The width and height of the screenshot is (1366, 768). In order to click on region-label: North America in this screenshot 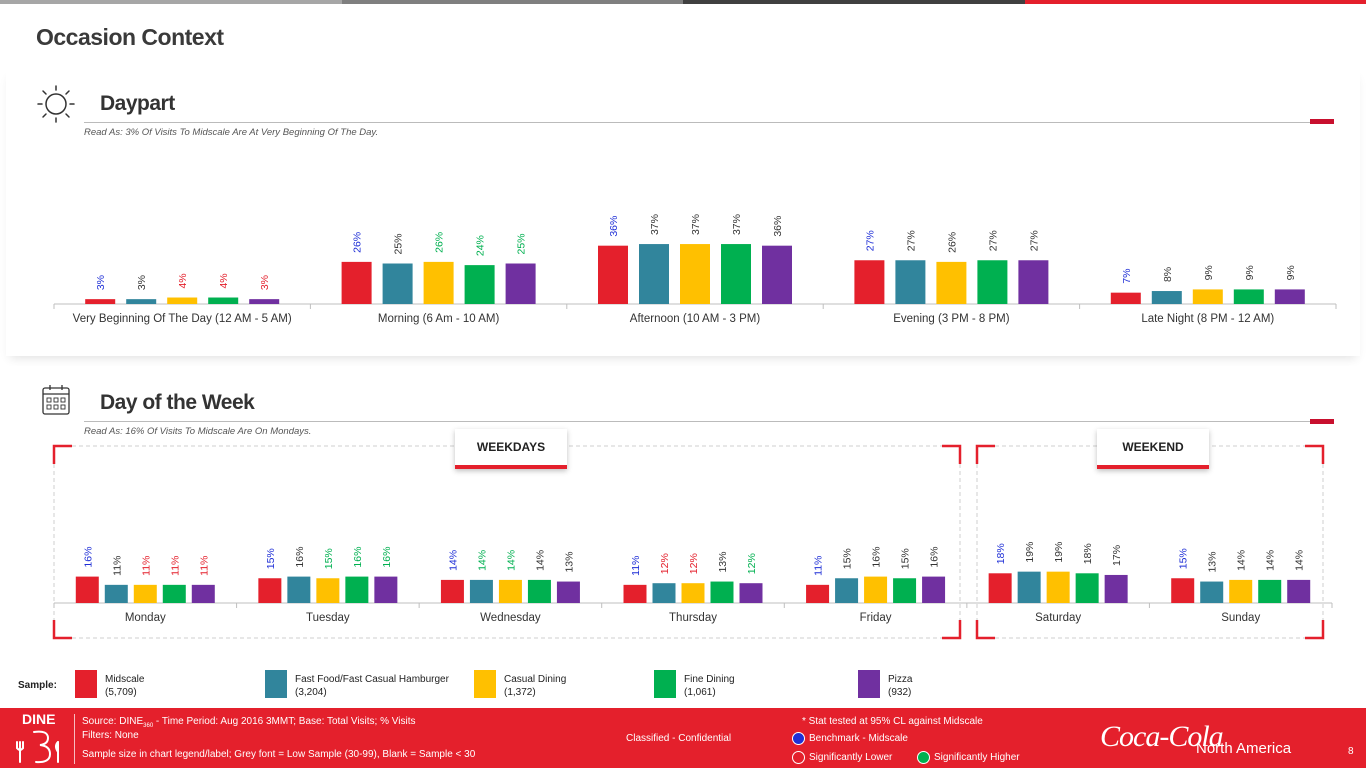, I will do `click(1244, 748)`.